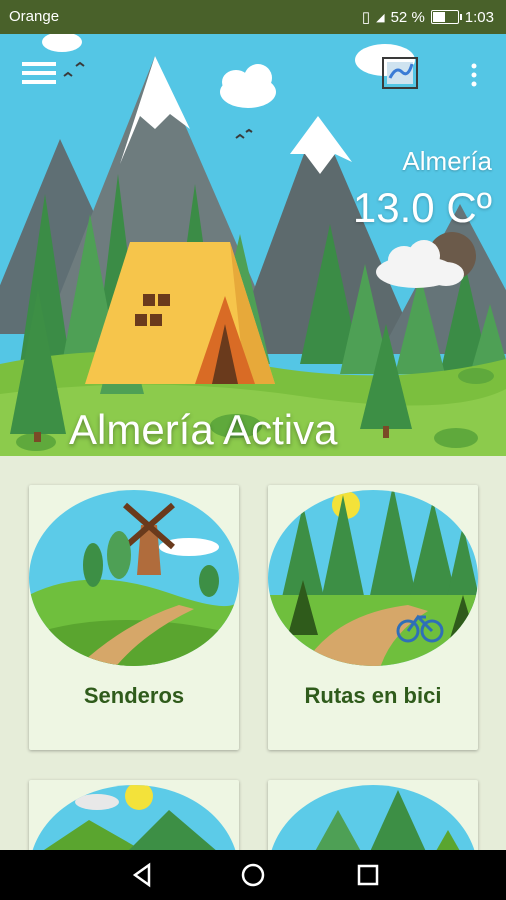  I want to click on back-icon, so click(142, 875).